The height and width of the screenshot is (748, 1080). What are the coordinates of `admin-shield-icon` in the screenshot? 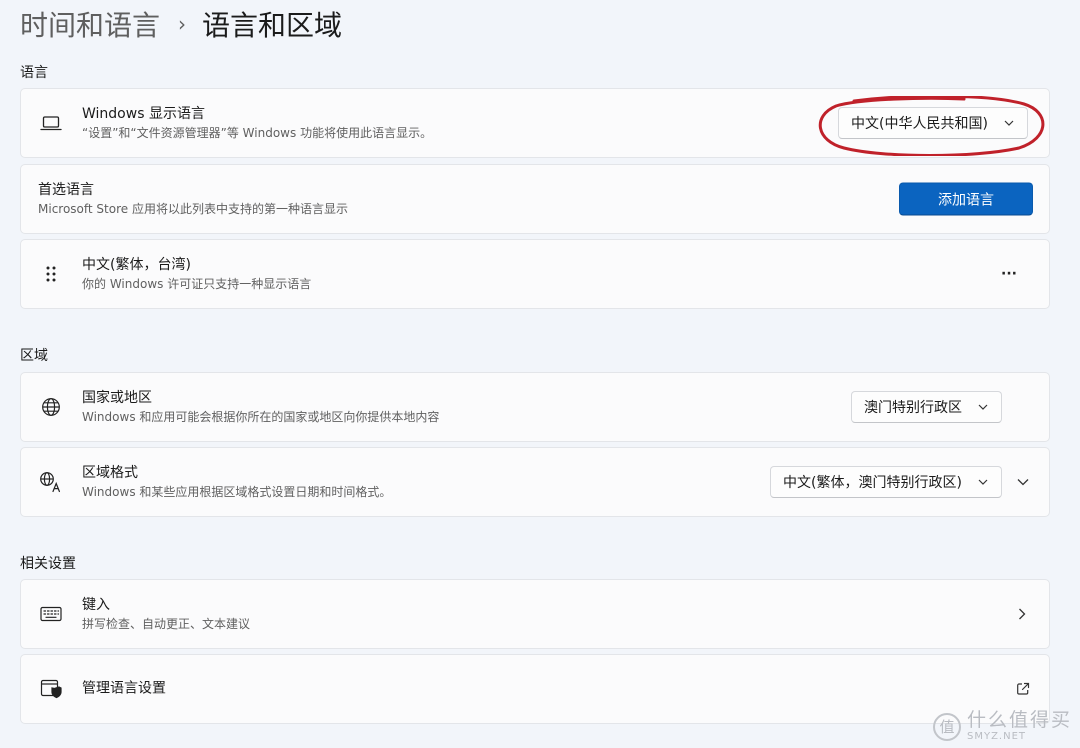 It's located at (51, 689).